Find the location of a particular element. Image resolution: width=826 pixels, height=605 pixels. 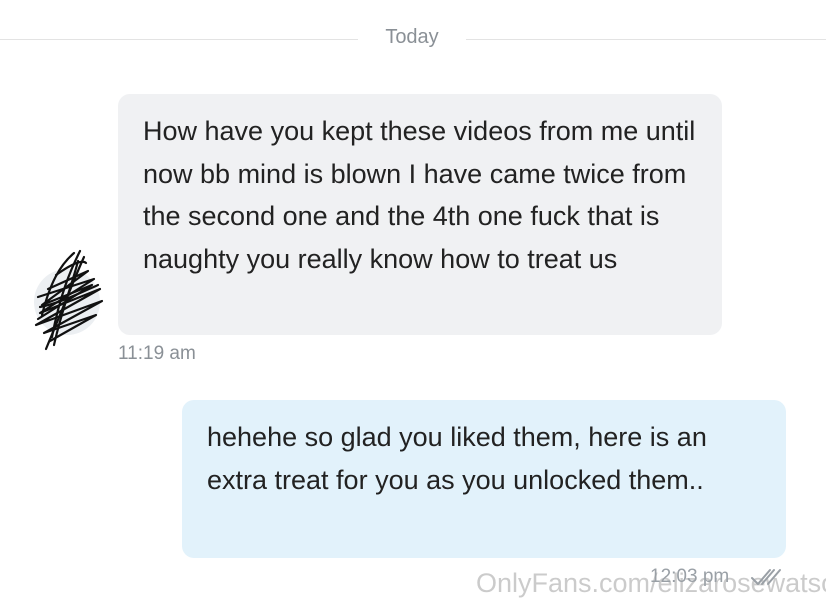

avatar is located at coordinates (68, 299).